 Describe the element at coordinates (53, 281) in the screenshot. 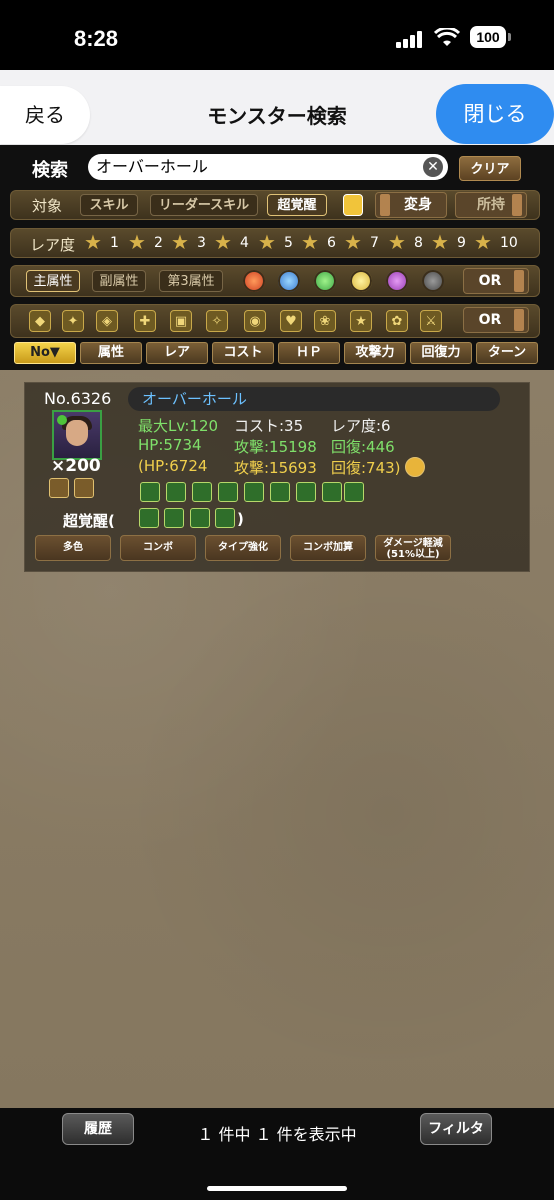

I see `main-attribute-chip: 主属性` at that location.